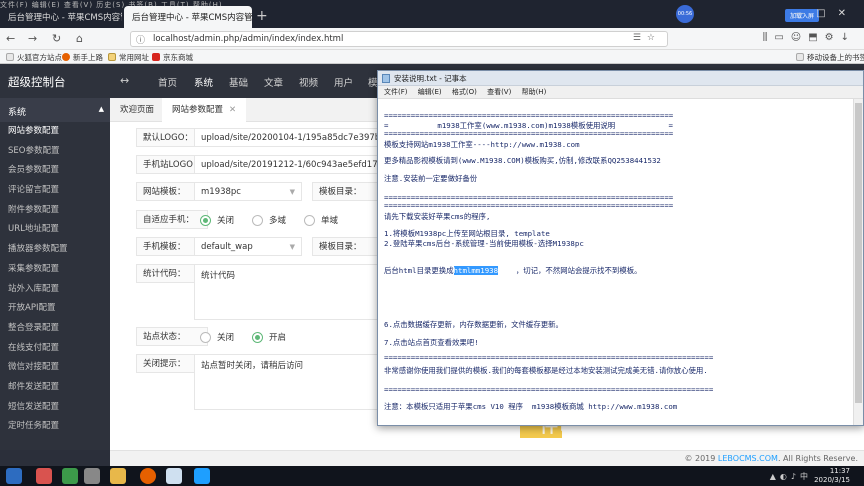 This screenshot has height=486, width=864. What do you see at coordinates (55, 408) in the screenshot?
I see `sidebar-item: 短信发送配置` at bounding box center [55, 408].